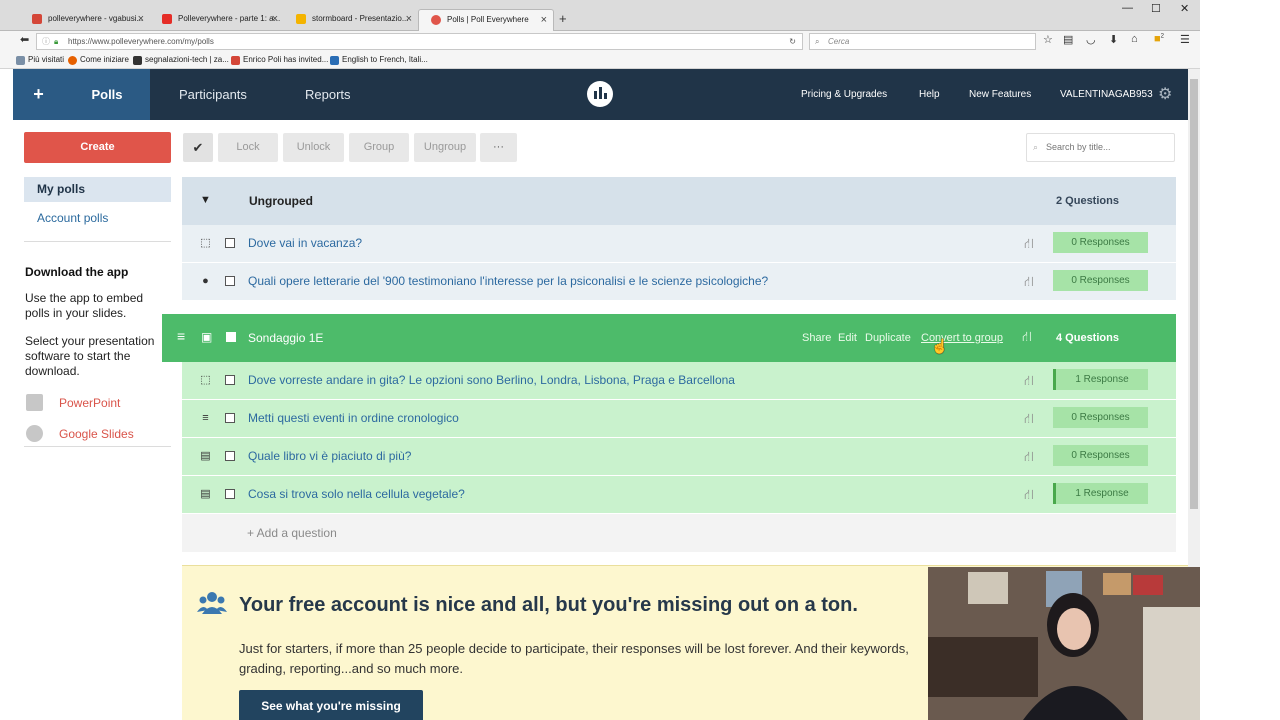 Image resolution: width=1280 pixels, height=720 pixels. I want to click on browser-tab-gmail: polleverywhere - vgabusi... ×, so click(85, 20).